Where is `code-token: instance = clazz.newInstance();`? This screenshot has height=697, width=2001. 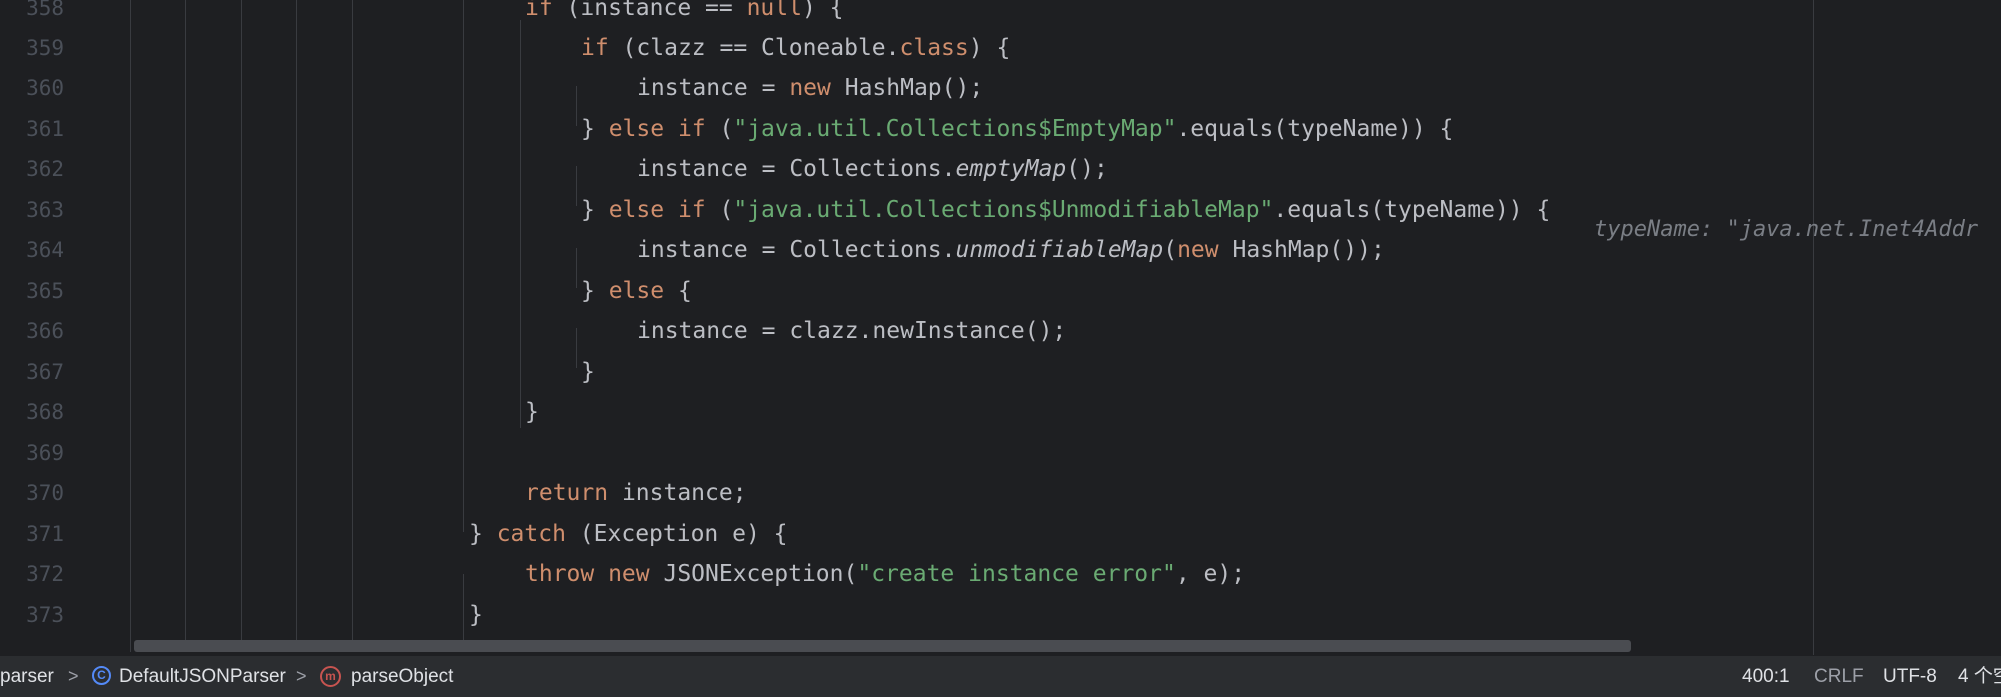
code-token: instance = clazz.newInstance(); is located at coordinates (852, 331).